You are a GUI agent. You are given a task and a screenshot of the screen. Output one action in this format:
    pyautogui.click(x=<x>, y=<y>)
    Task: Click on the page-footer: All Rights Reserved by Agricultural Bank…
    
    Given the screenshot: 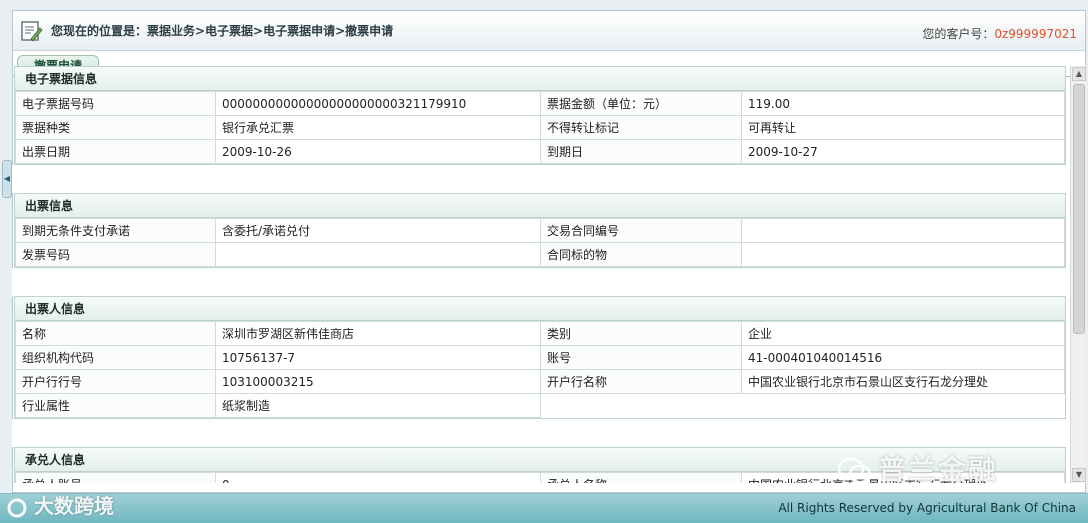 What is the action you would take?
    pyautogui.click(x=544, y=508)
    